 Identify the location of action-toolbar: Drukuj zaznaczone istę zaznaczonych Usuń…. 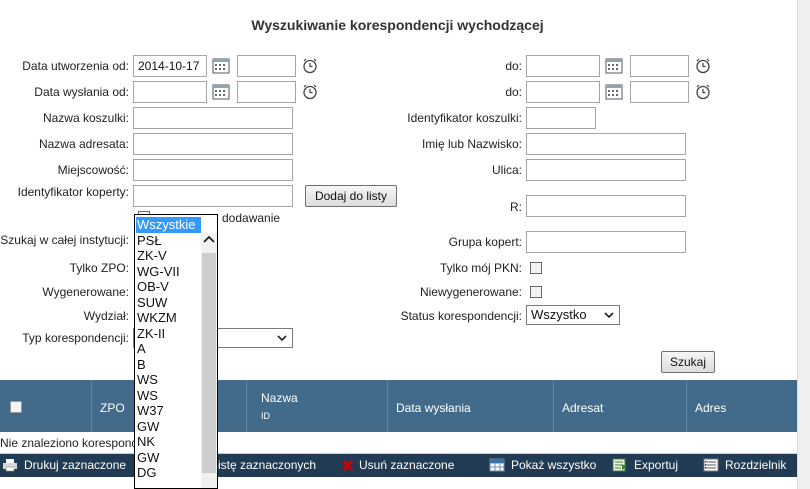
(398, 465).